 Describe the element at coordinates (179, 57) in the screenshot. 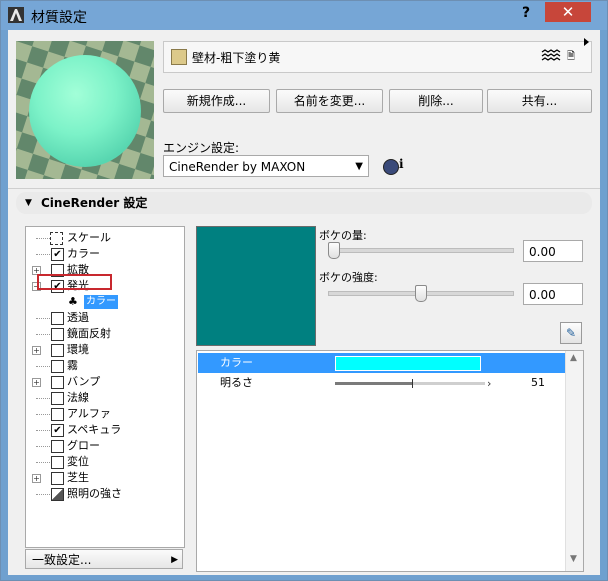

I see `material-swatch` at that location.